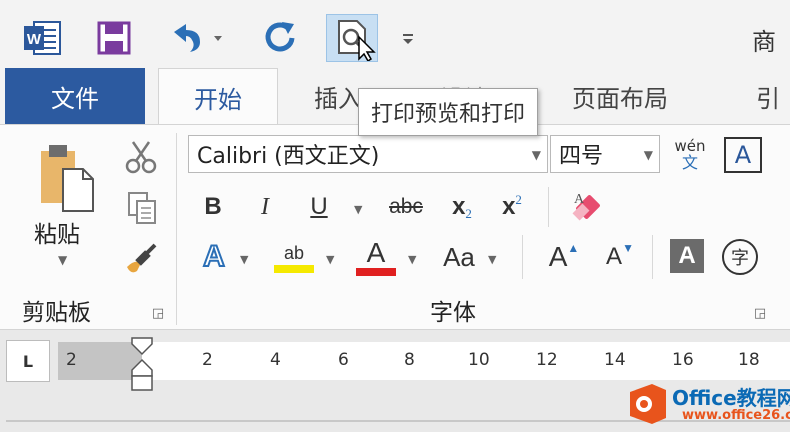  What do you see at coordinates (453, 313) in the screenshot?
I see `font-group-label: 字体` at bounding box center [453, 313].